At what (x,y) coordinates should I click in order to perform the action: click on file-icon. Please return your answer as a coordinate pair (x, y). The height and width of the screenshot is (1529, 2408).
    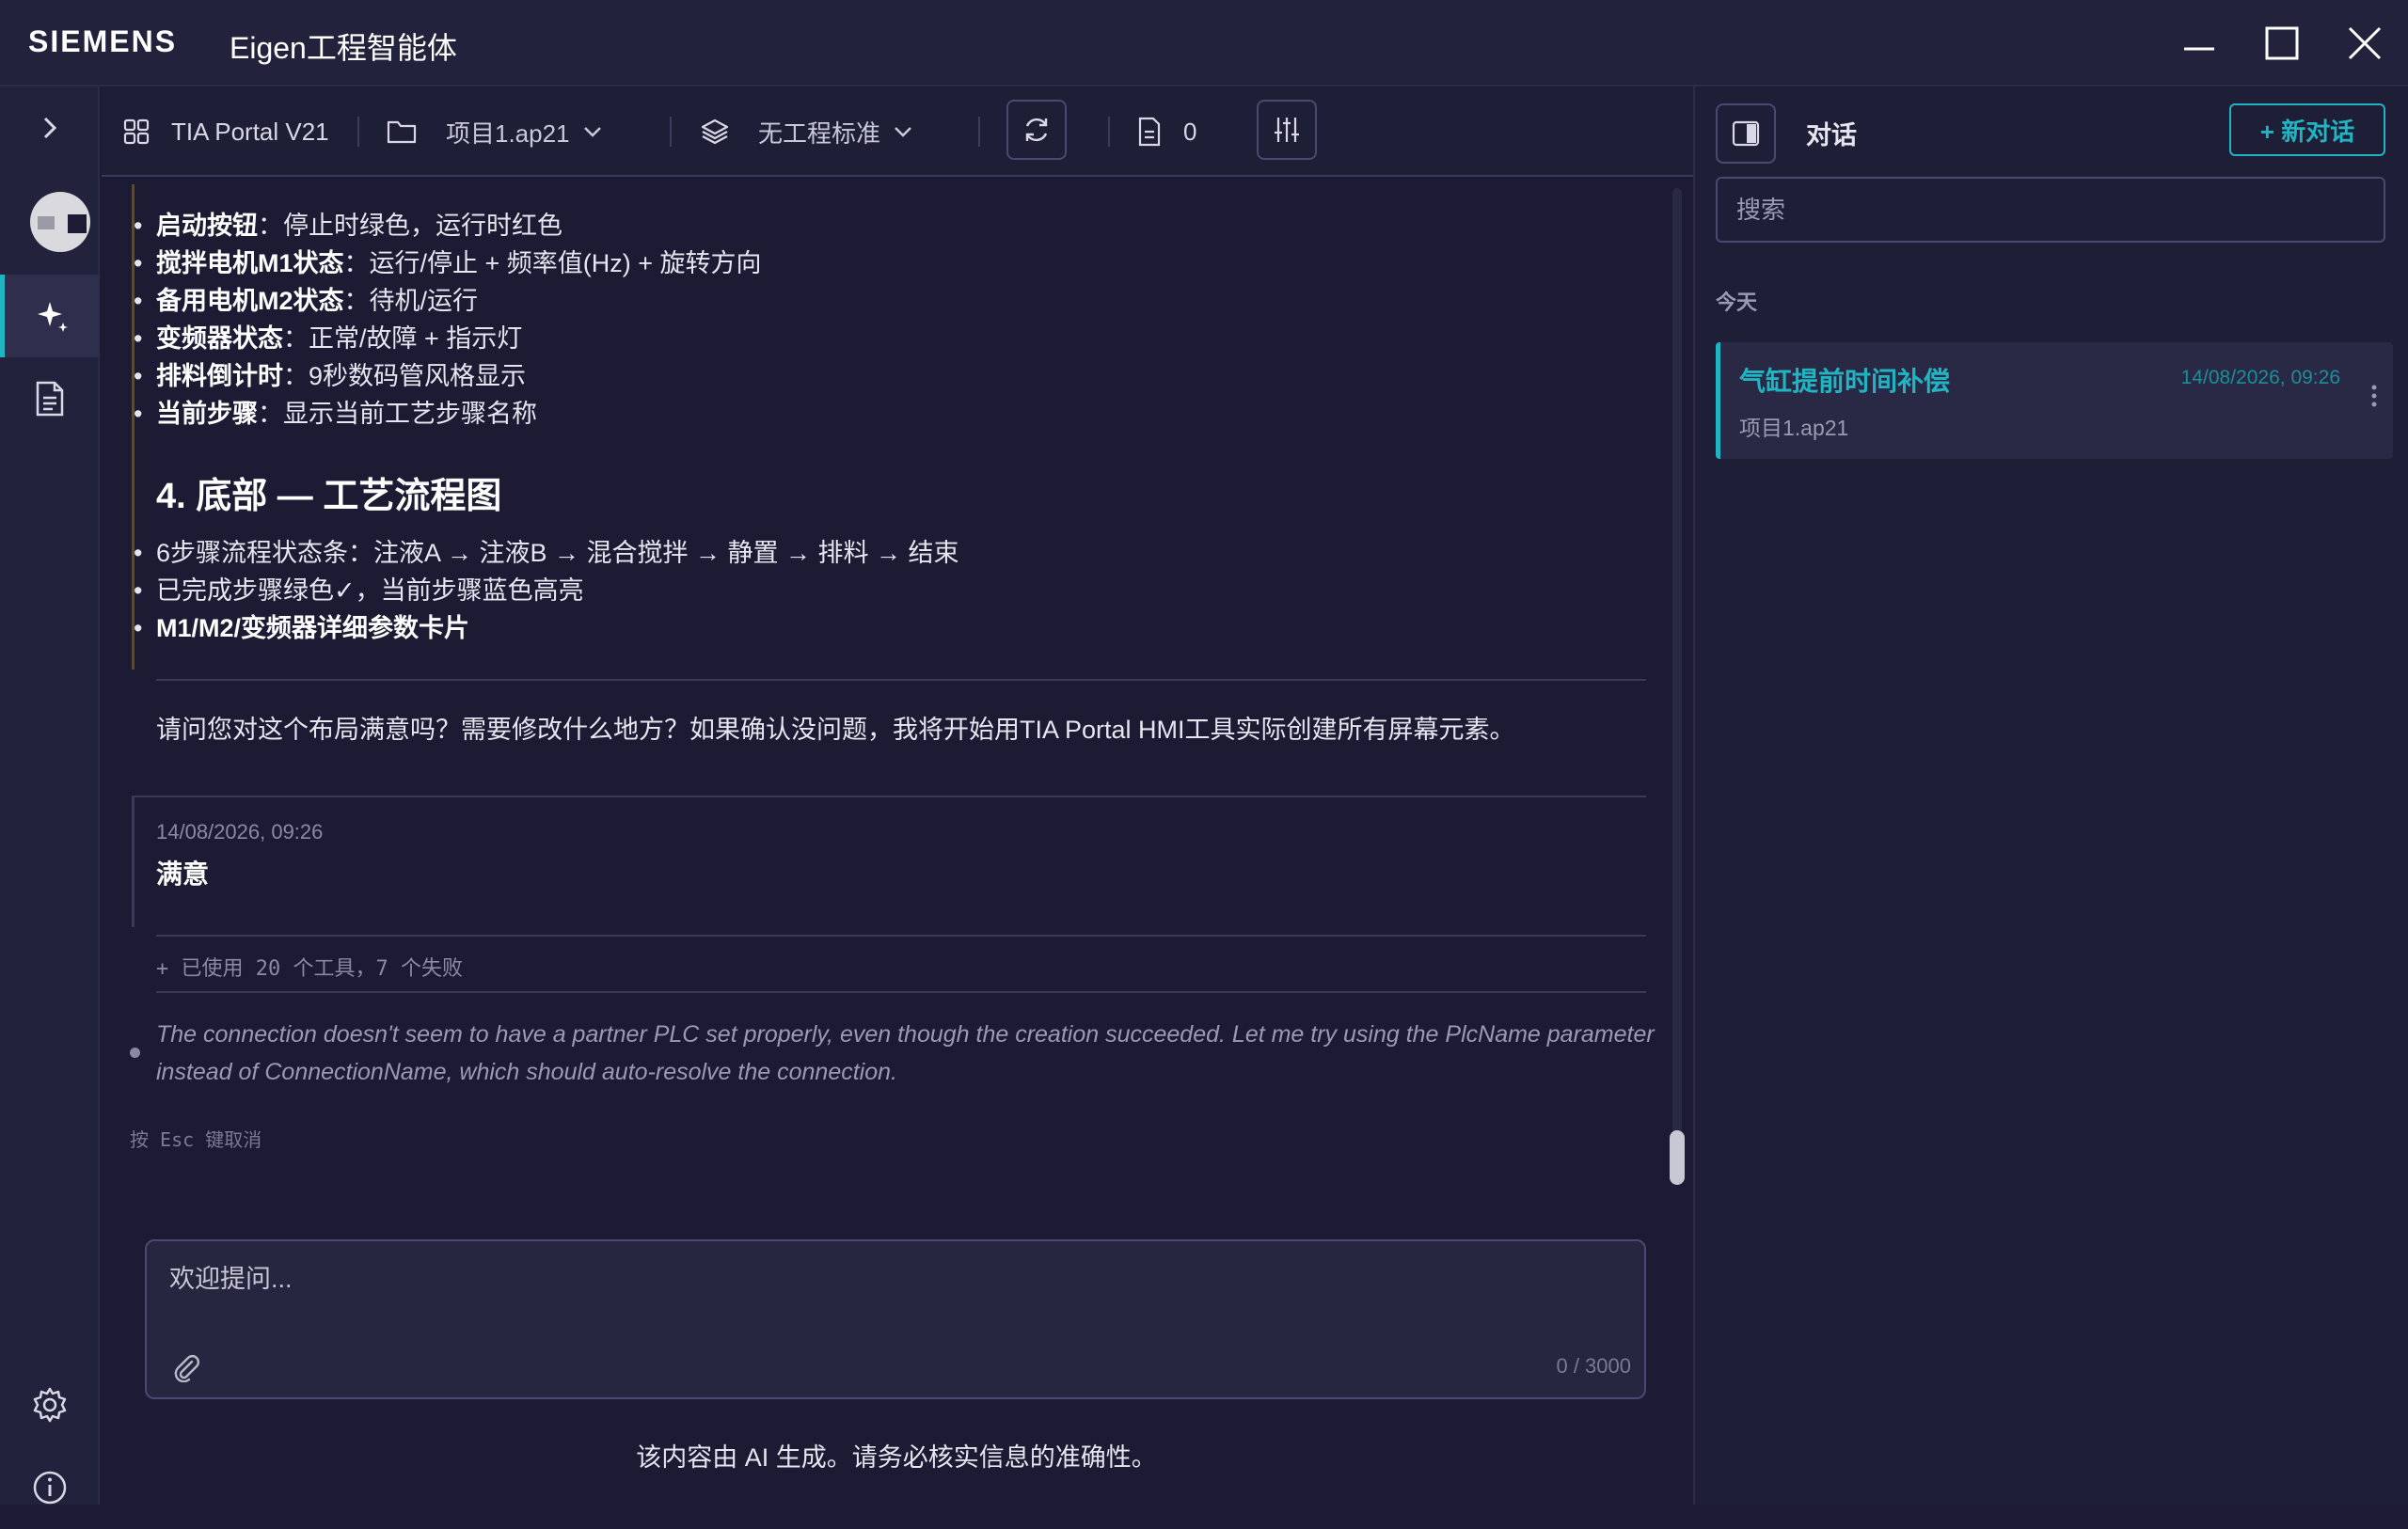
    Looking at the image, I should click on (1149, 132).